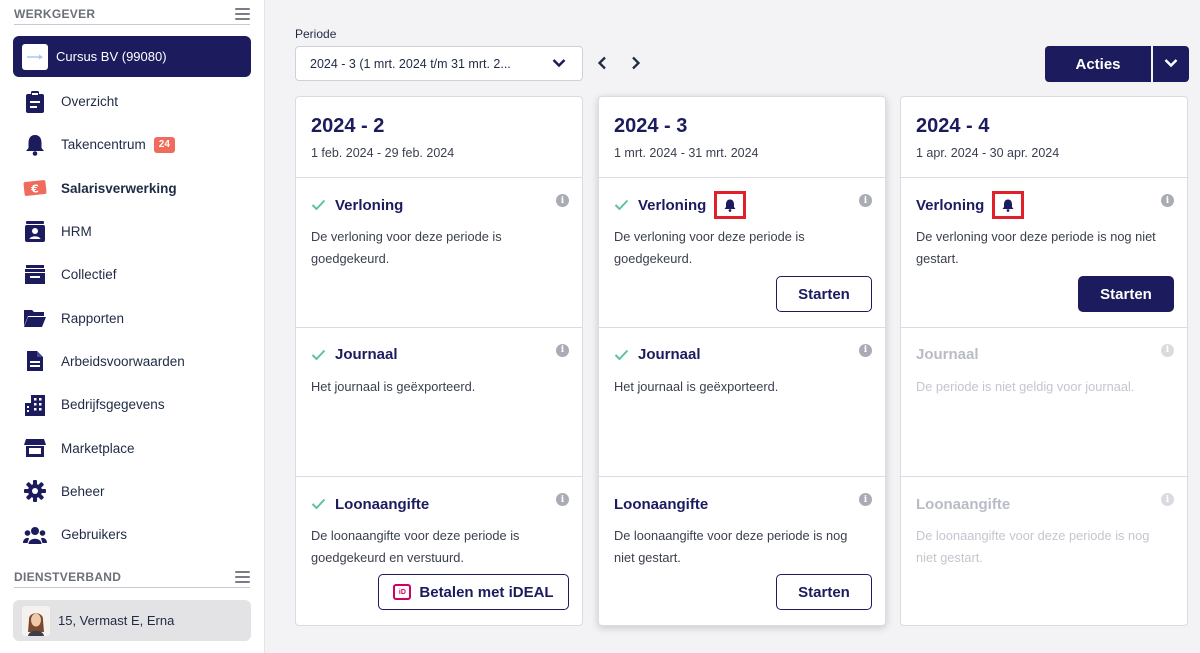  What do you see at coordinates (1098, 64) in the screenshot?
I see `acties-button: Acties` at bounding box center [1098, 64].